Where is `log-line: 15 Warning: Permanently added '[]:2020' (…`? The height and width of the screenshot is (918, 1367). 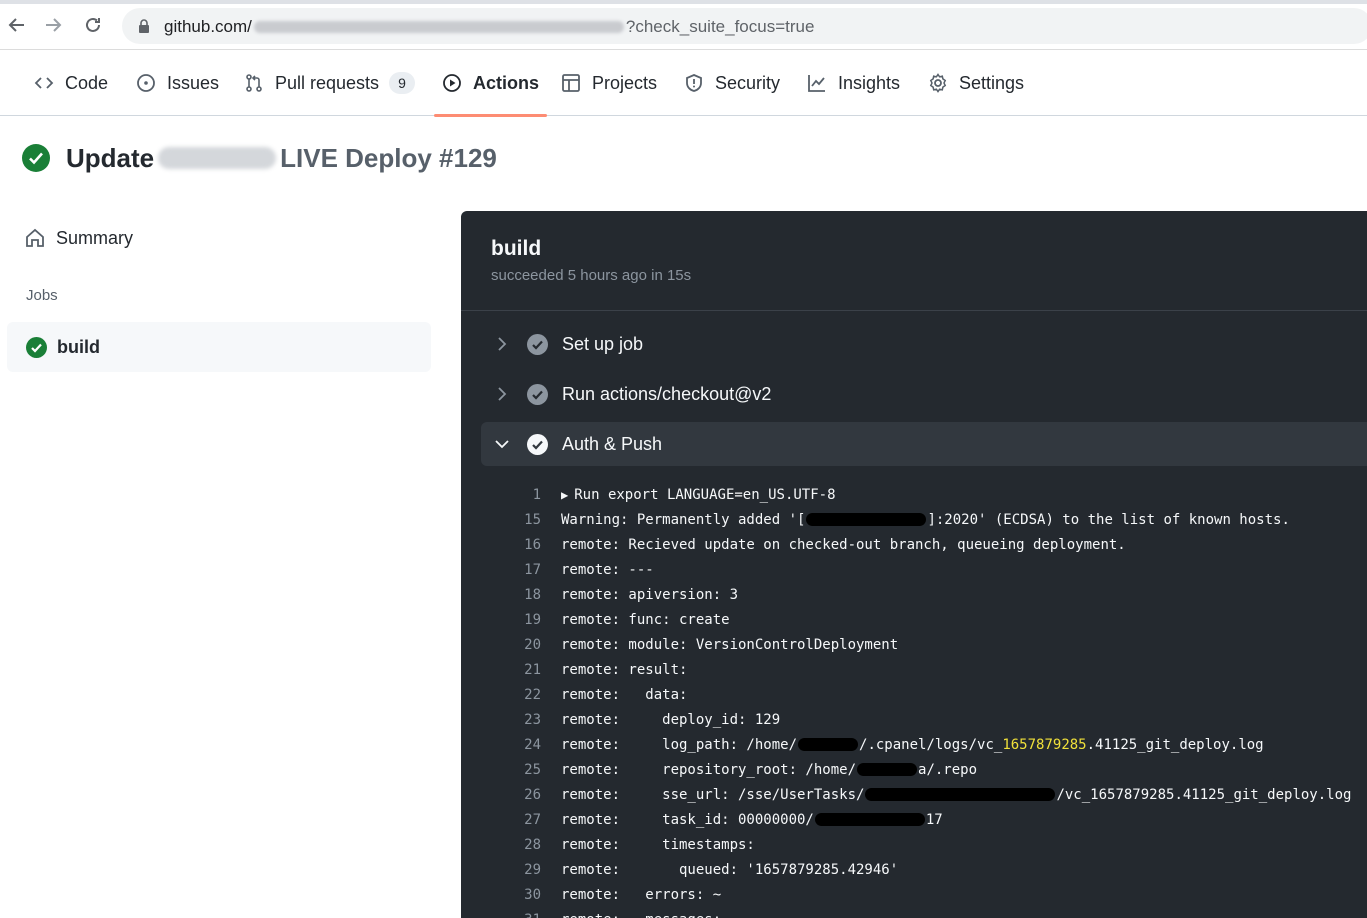 log-line: 15 Warning: Permanently added '[]:2020' (… is located at coordinates (914, 519).